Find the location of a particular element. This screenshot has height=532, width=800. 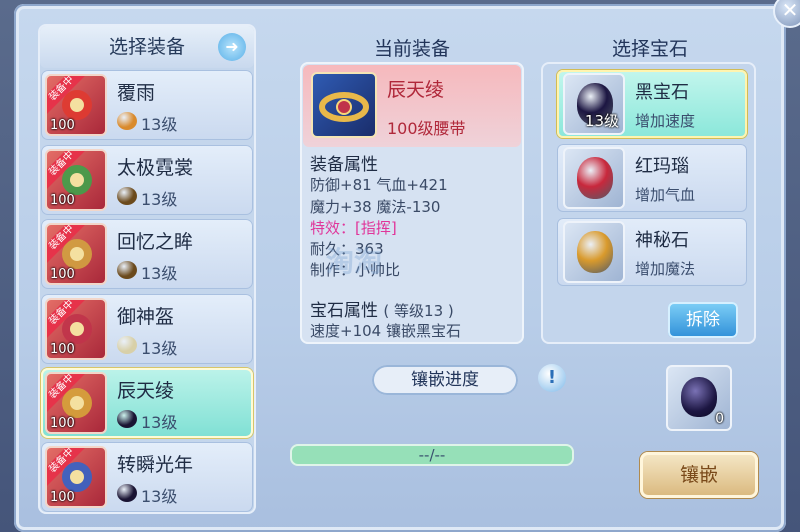

equipment-type: 100级腰带 is located at coordinates (426, 128).